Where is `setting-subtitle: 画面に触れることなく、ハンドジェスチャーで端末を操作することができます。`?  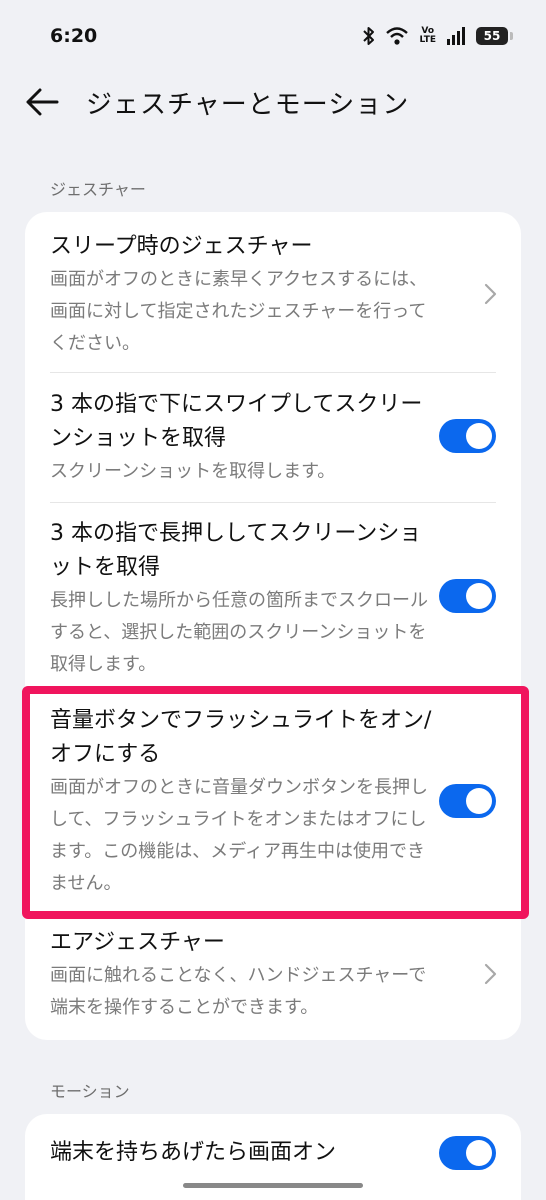 setting-subtitle: 画面に触れることなく、ハンドジェスチャーで端末を操作することができます。 is located at coordinates (238, 991).